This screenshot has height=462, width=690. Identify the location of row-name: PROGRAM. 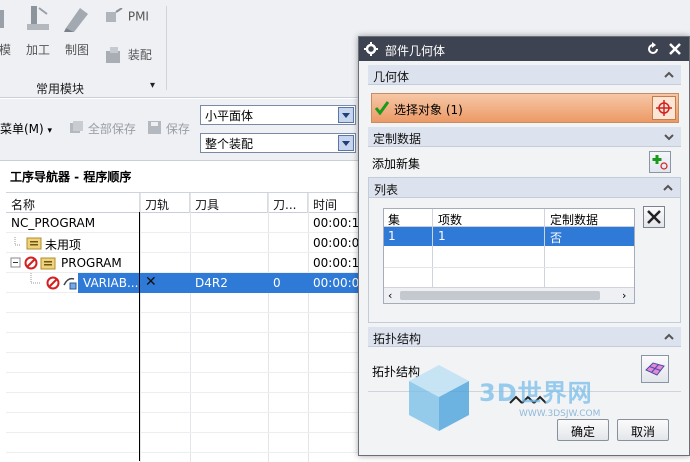
(91, 263).